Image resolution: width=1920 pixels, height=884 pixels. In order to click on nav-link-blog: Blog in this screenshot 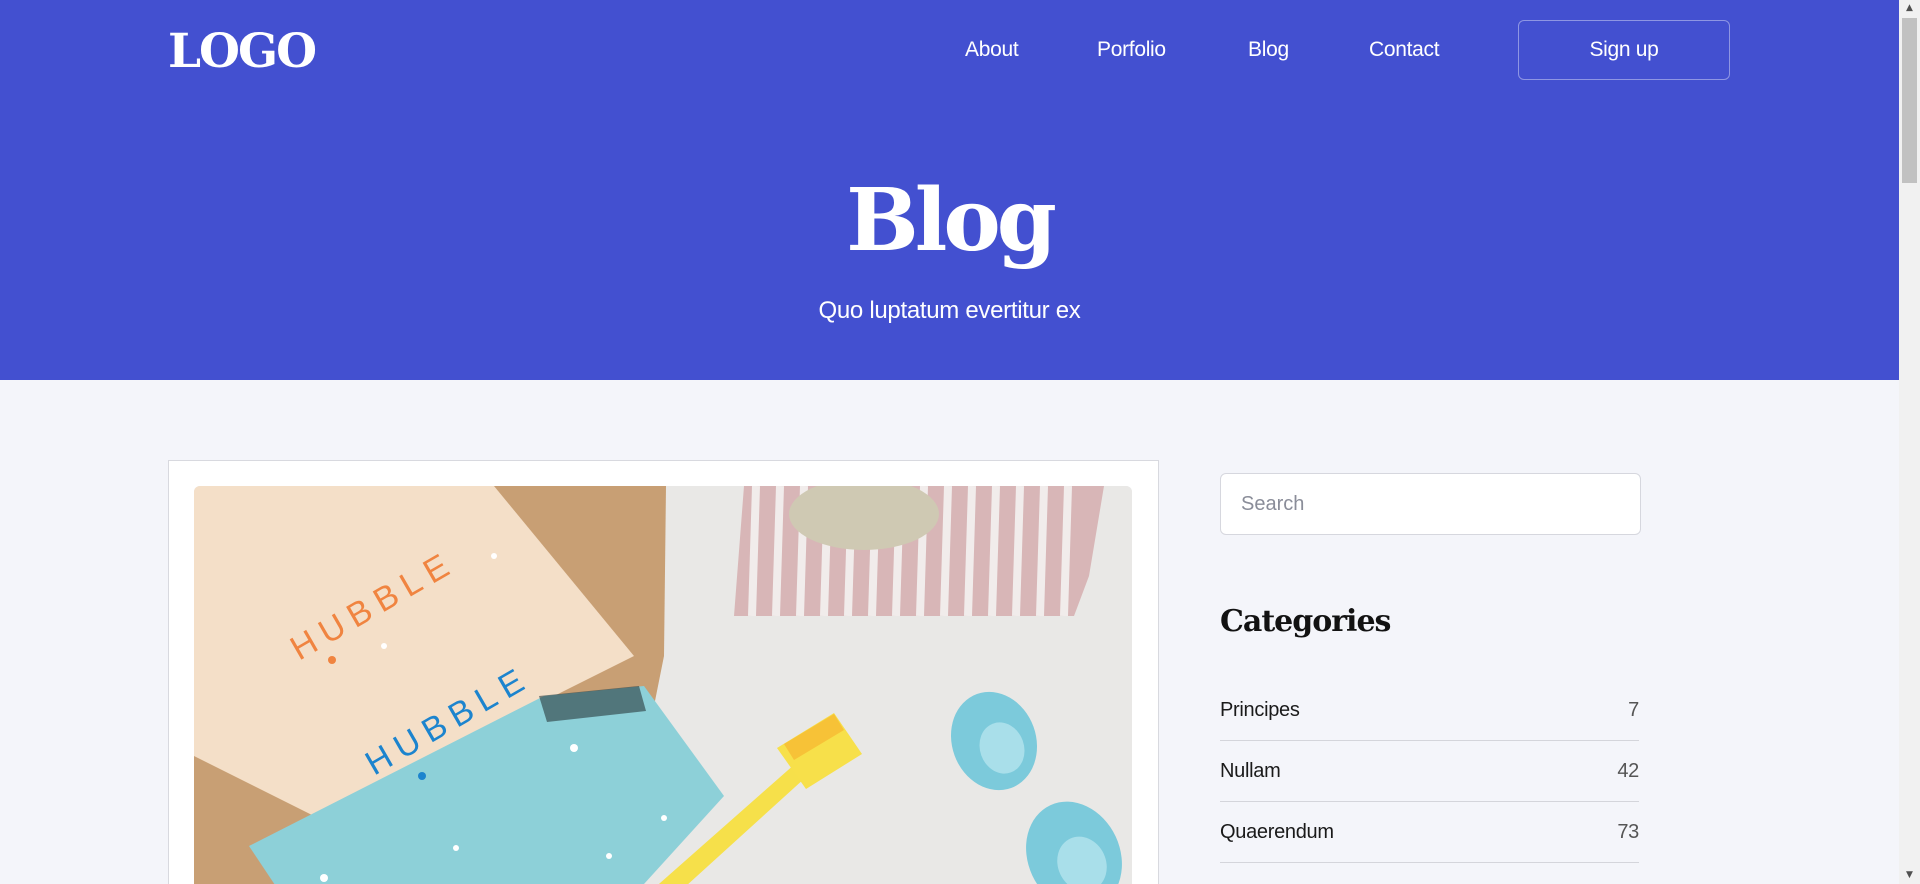, I will do `click(1268, 50)`.